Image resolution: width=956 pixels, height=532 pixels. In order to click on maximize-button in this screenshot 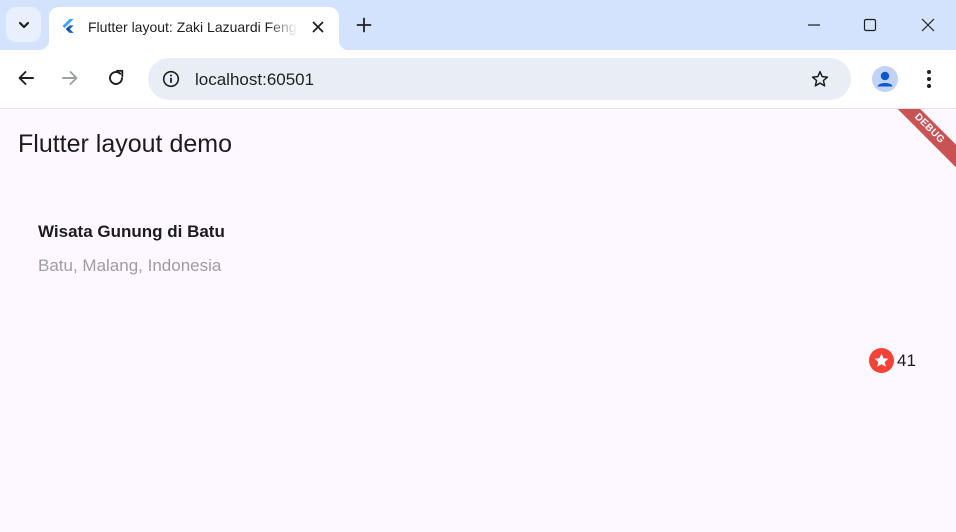, I will do `click(870, 25)`.